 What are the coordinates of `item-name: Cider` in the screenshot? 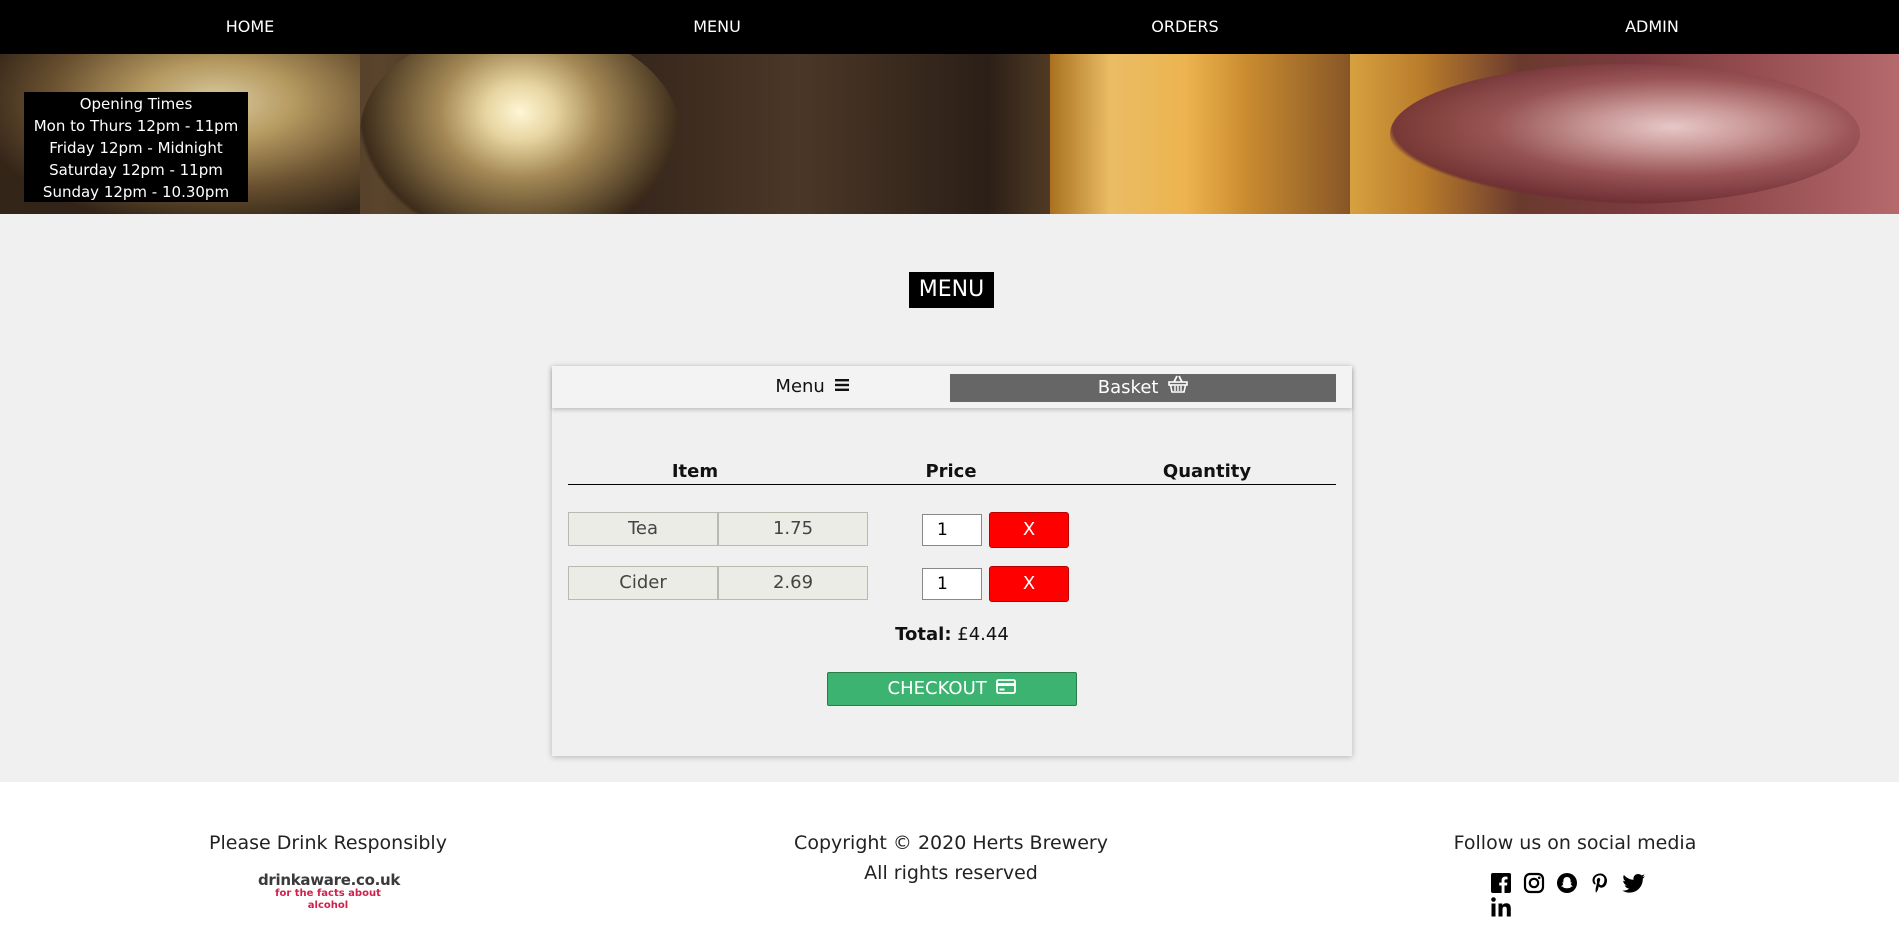 It's located at (643, 583).